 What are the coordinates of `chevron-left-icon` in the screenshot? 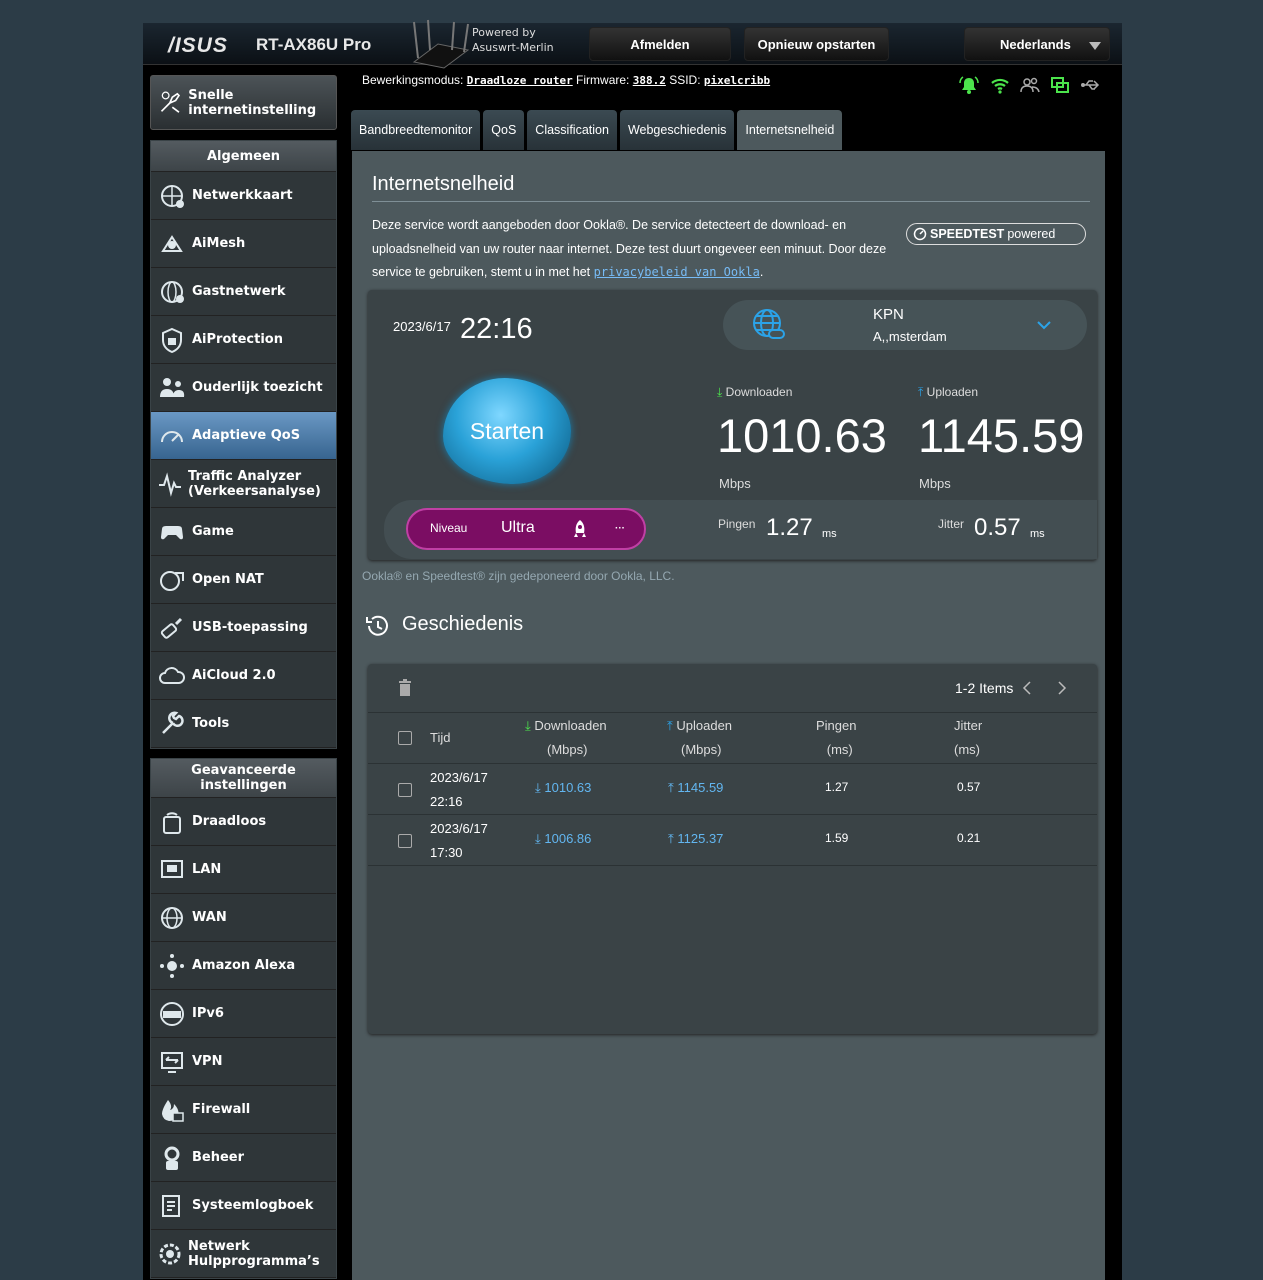 It's located at (1027, 688).